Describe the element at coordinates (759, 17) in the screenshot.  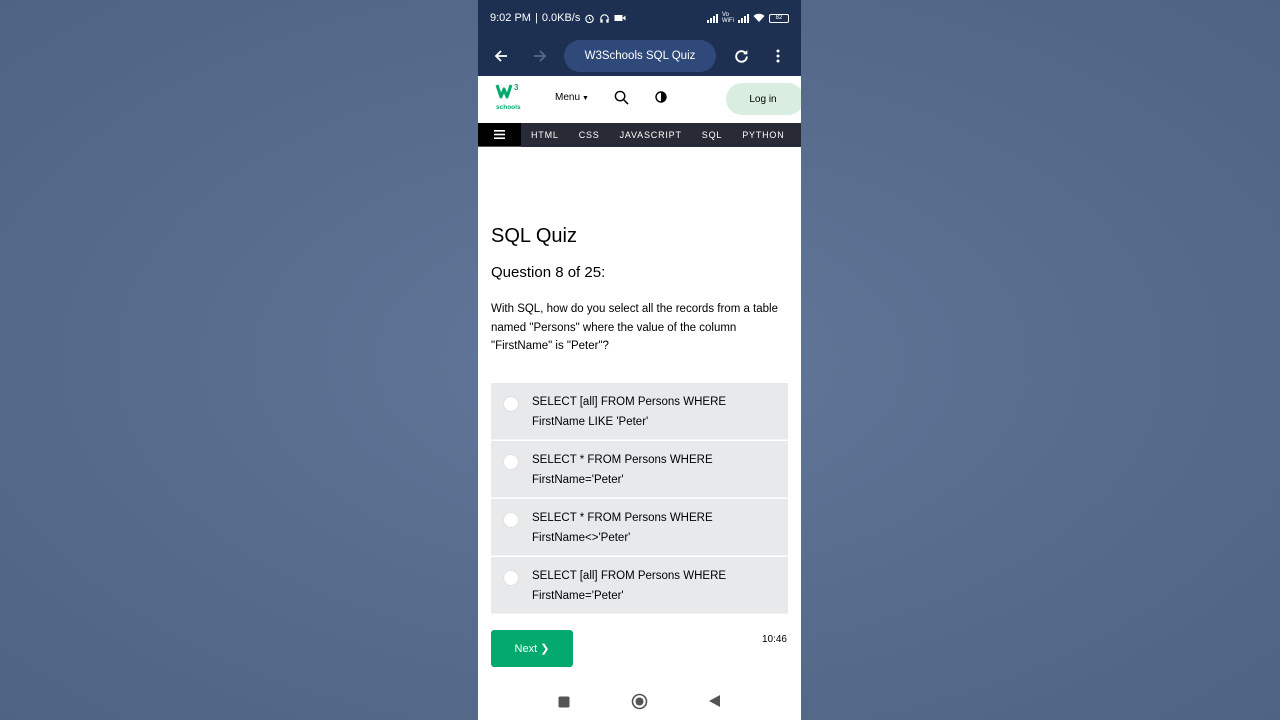
I see `wifi-icon` at that location.